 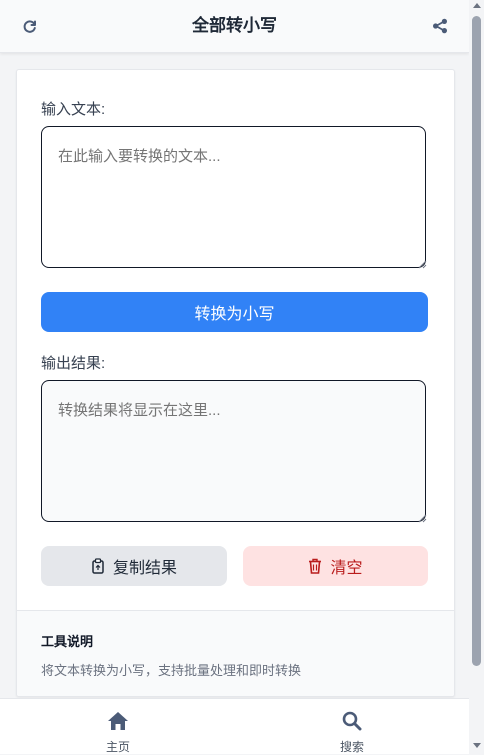 I want to click on tool-info-section: 工具说明 将文本转换为小写，支持批量处理和即时转换, so click(x=235, y=653).